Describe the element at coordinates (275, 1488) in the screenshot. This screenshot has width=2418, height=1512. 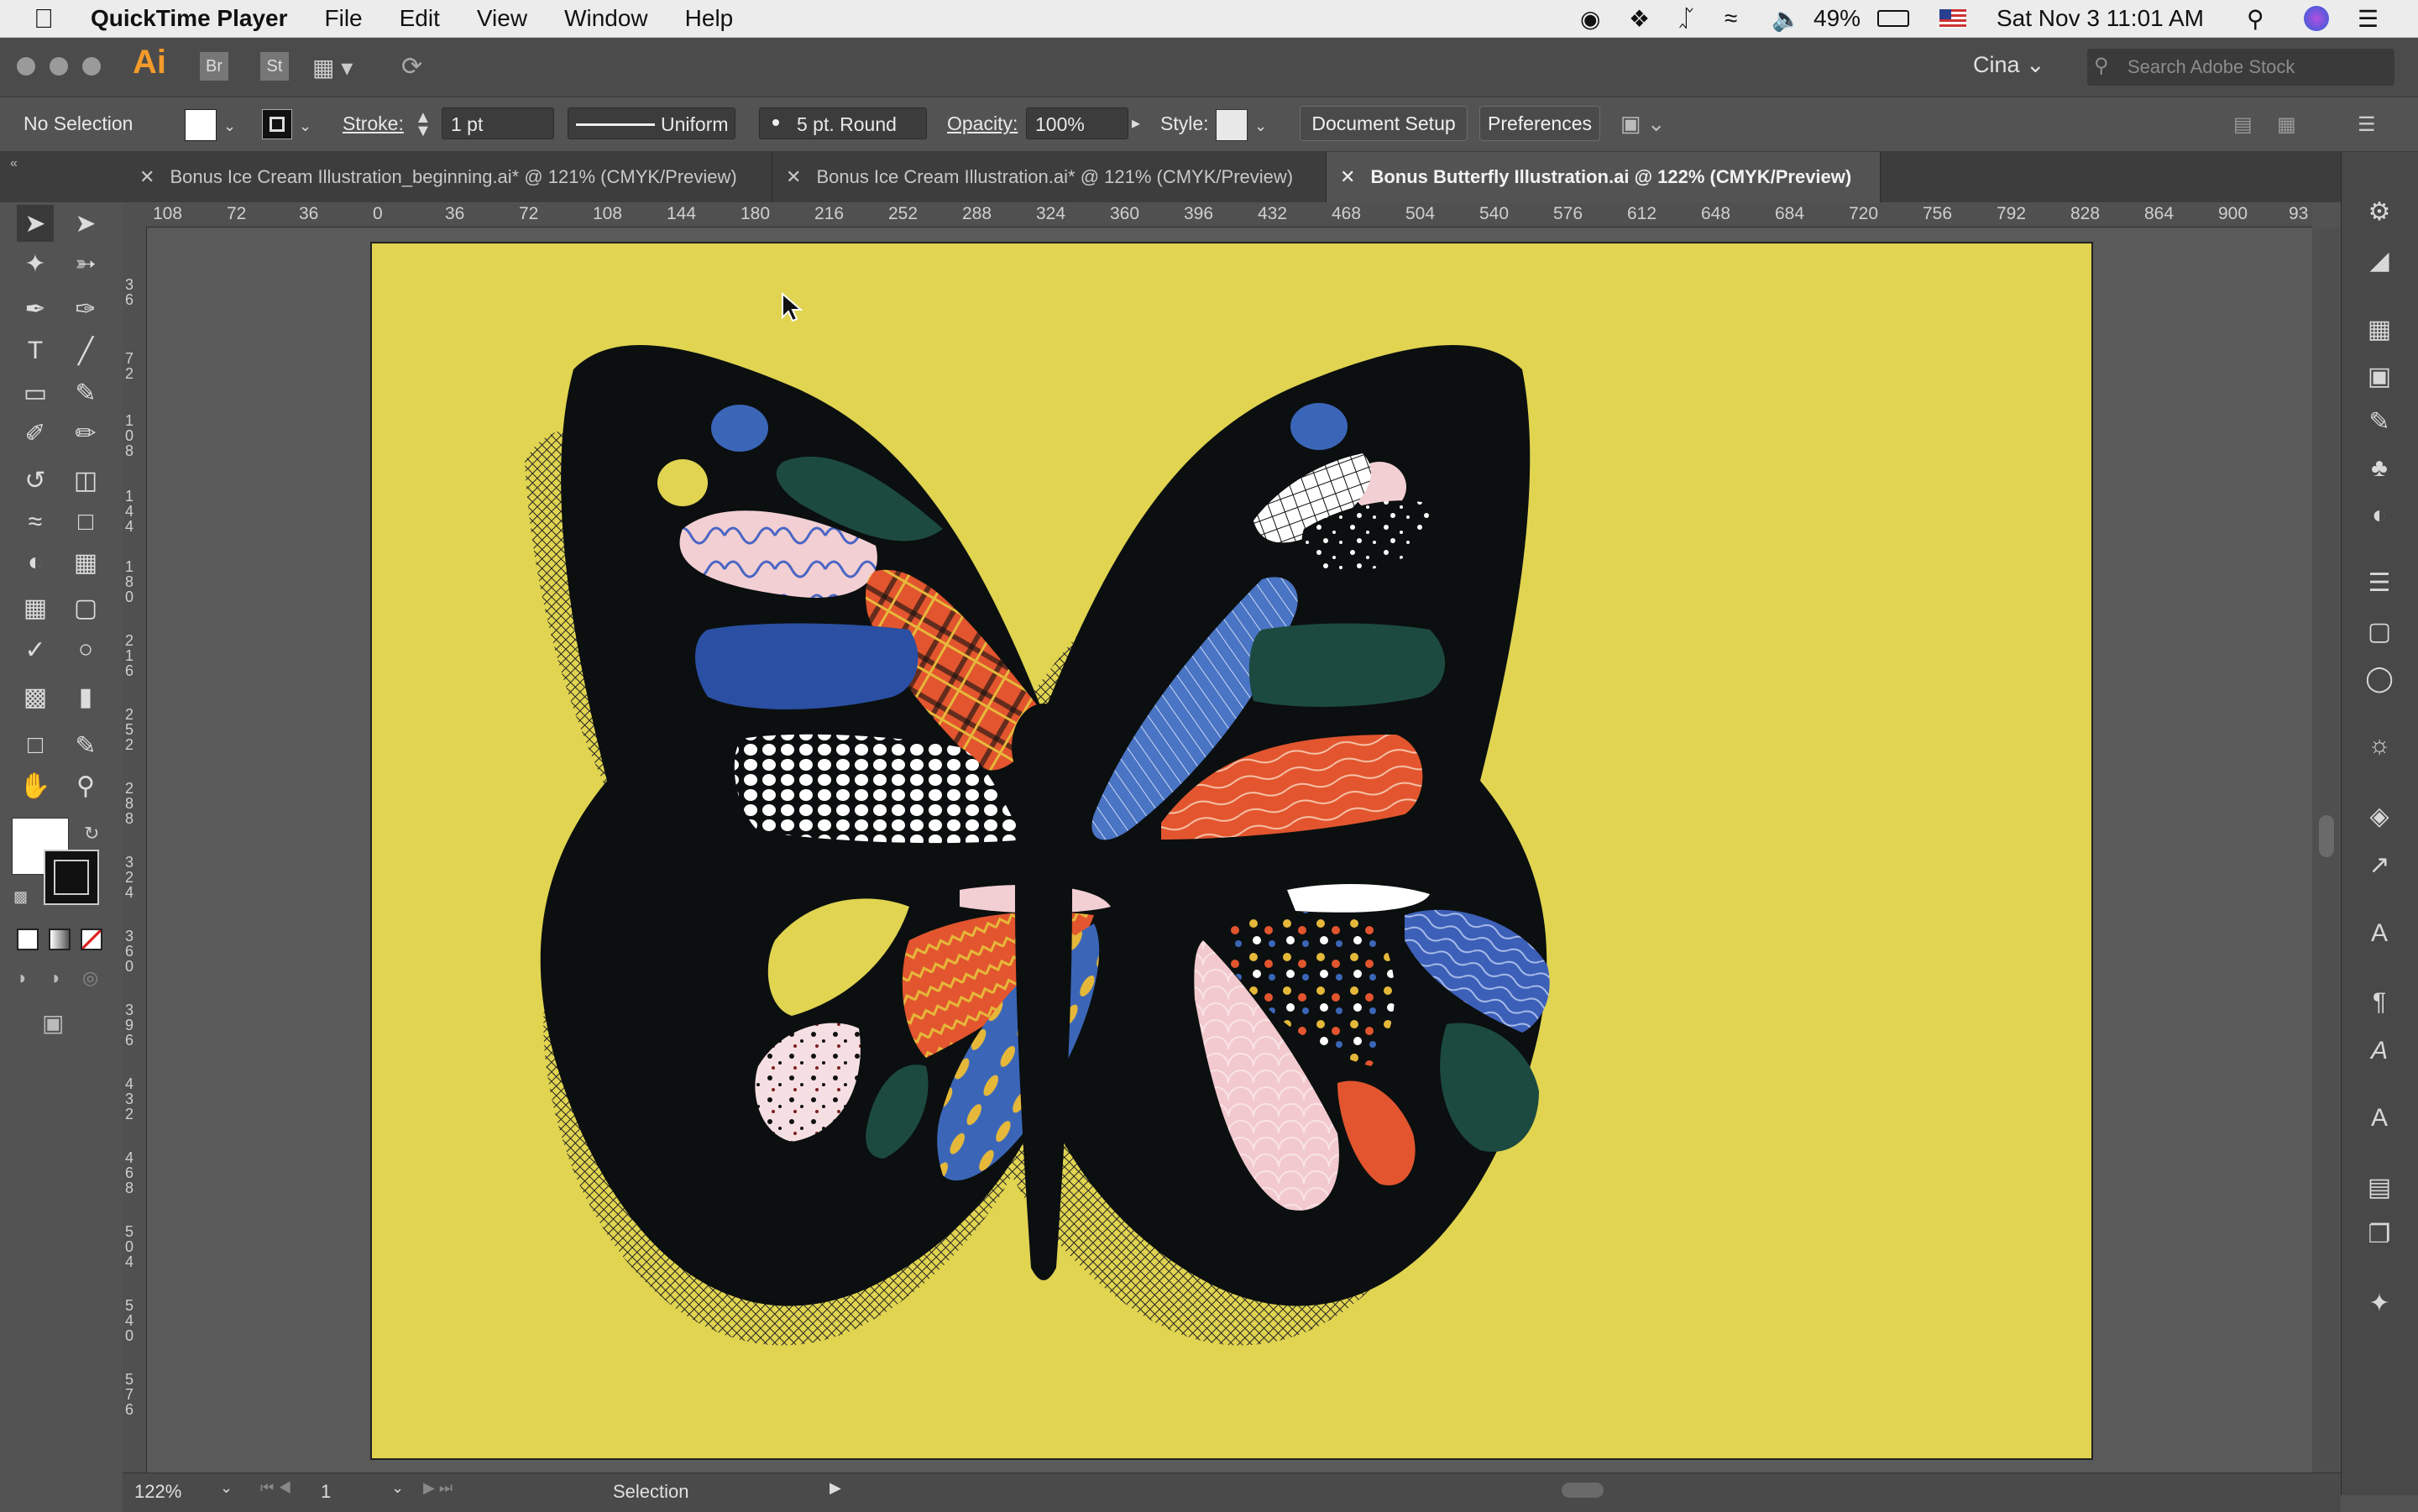
I see `first-artboard-icon: ⏮ ◀` at that location.